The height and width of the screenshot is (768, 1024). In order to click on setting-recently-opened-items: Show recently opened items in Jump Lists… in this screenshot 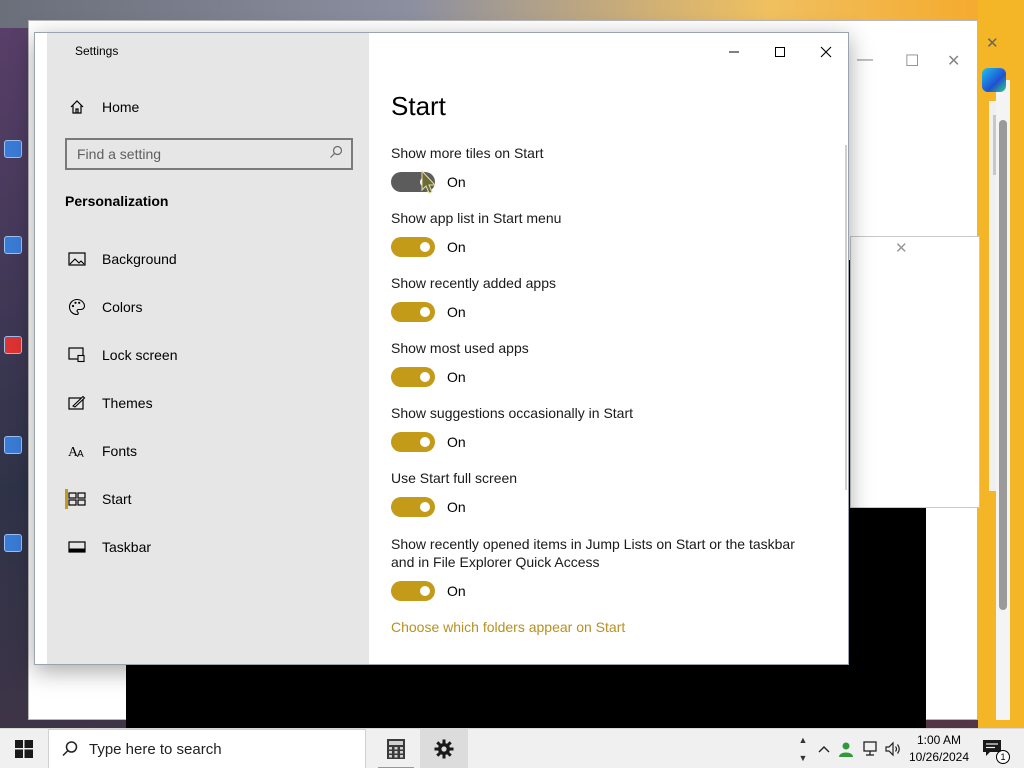, I will do `click(601, 568)`.